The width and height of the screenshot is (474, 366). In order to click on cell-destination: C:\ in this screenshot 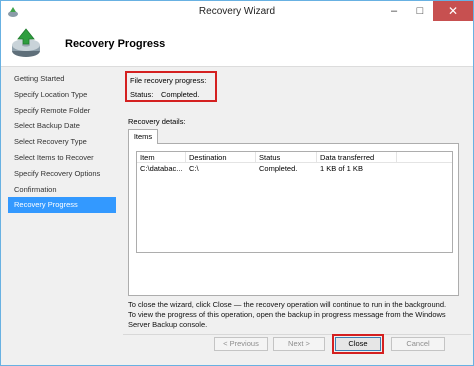, I will do `click(194, 168)`.